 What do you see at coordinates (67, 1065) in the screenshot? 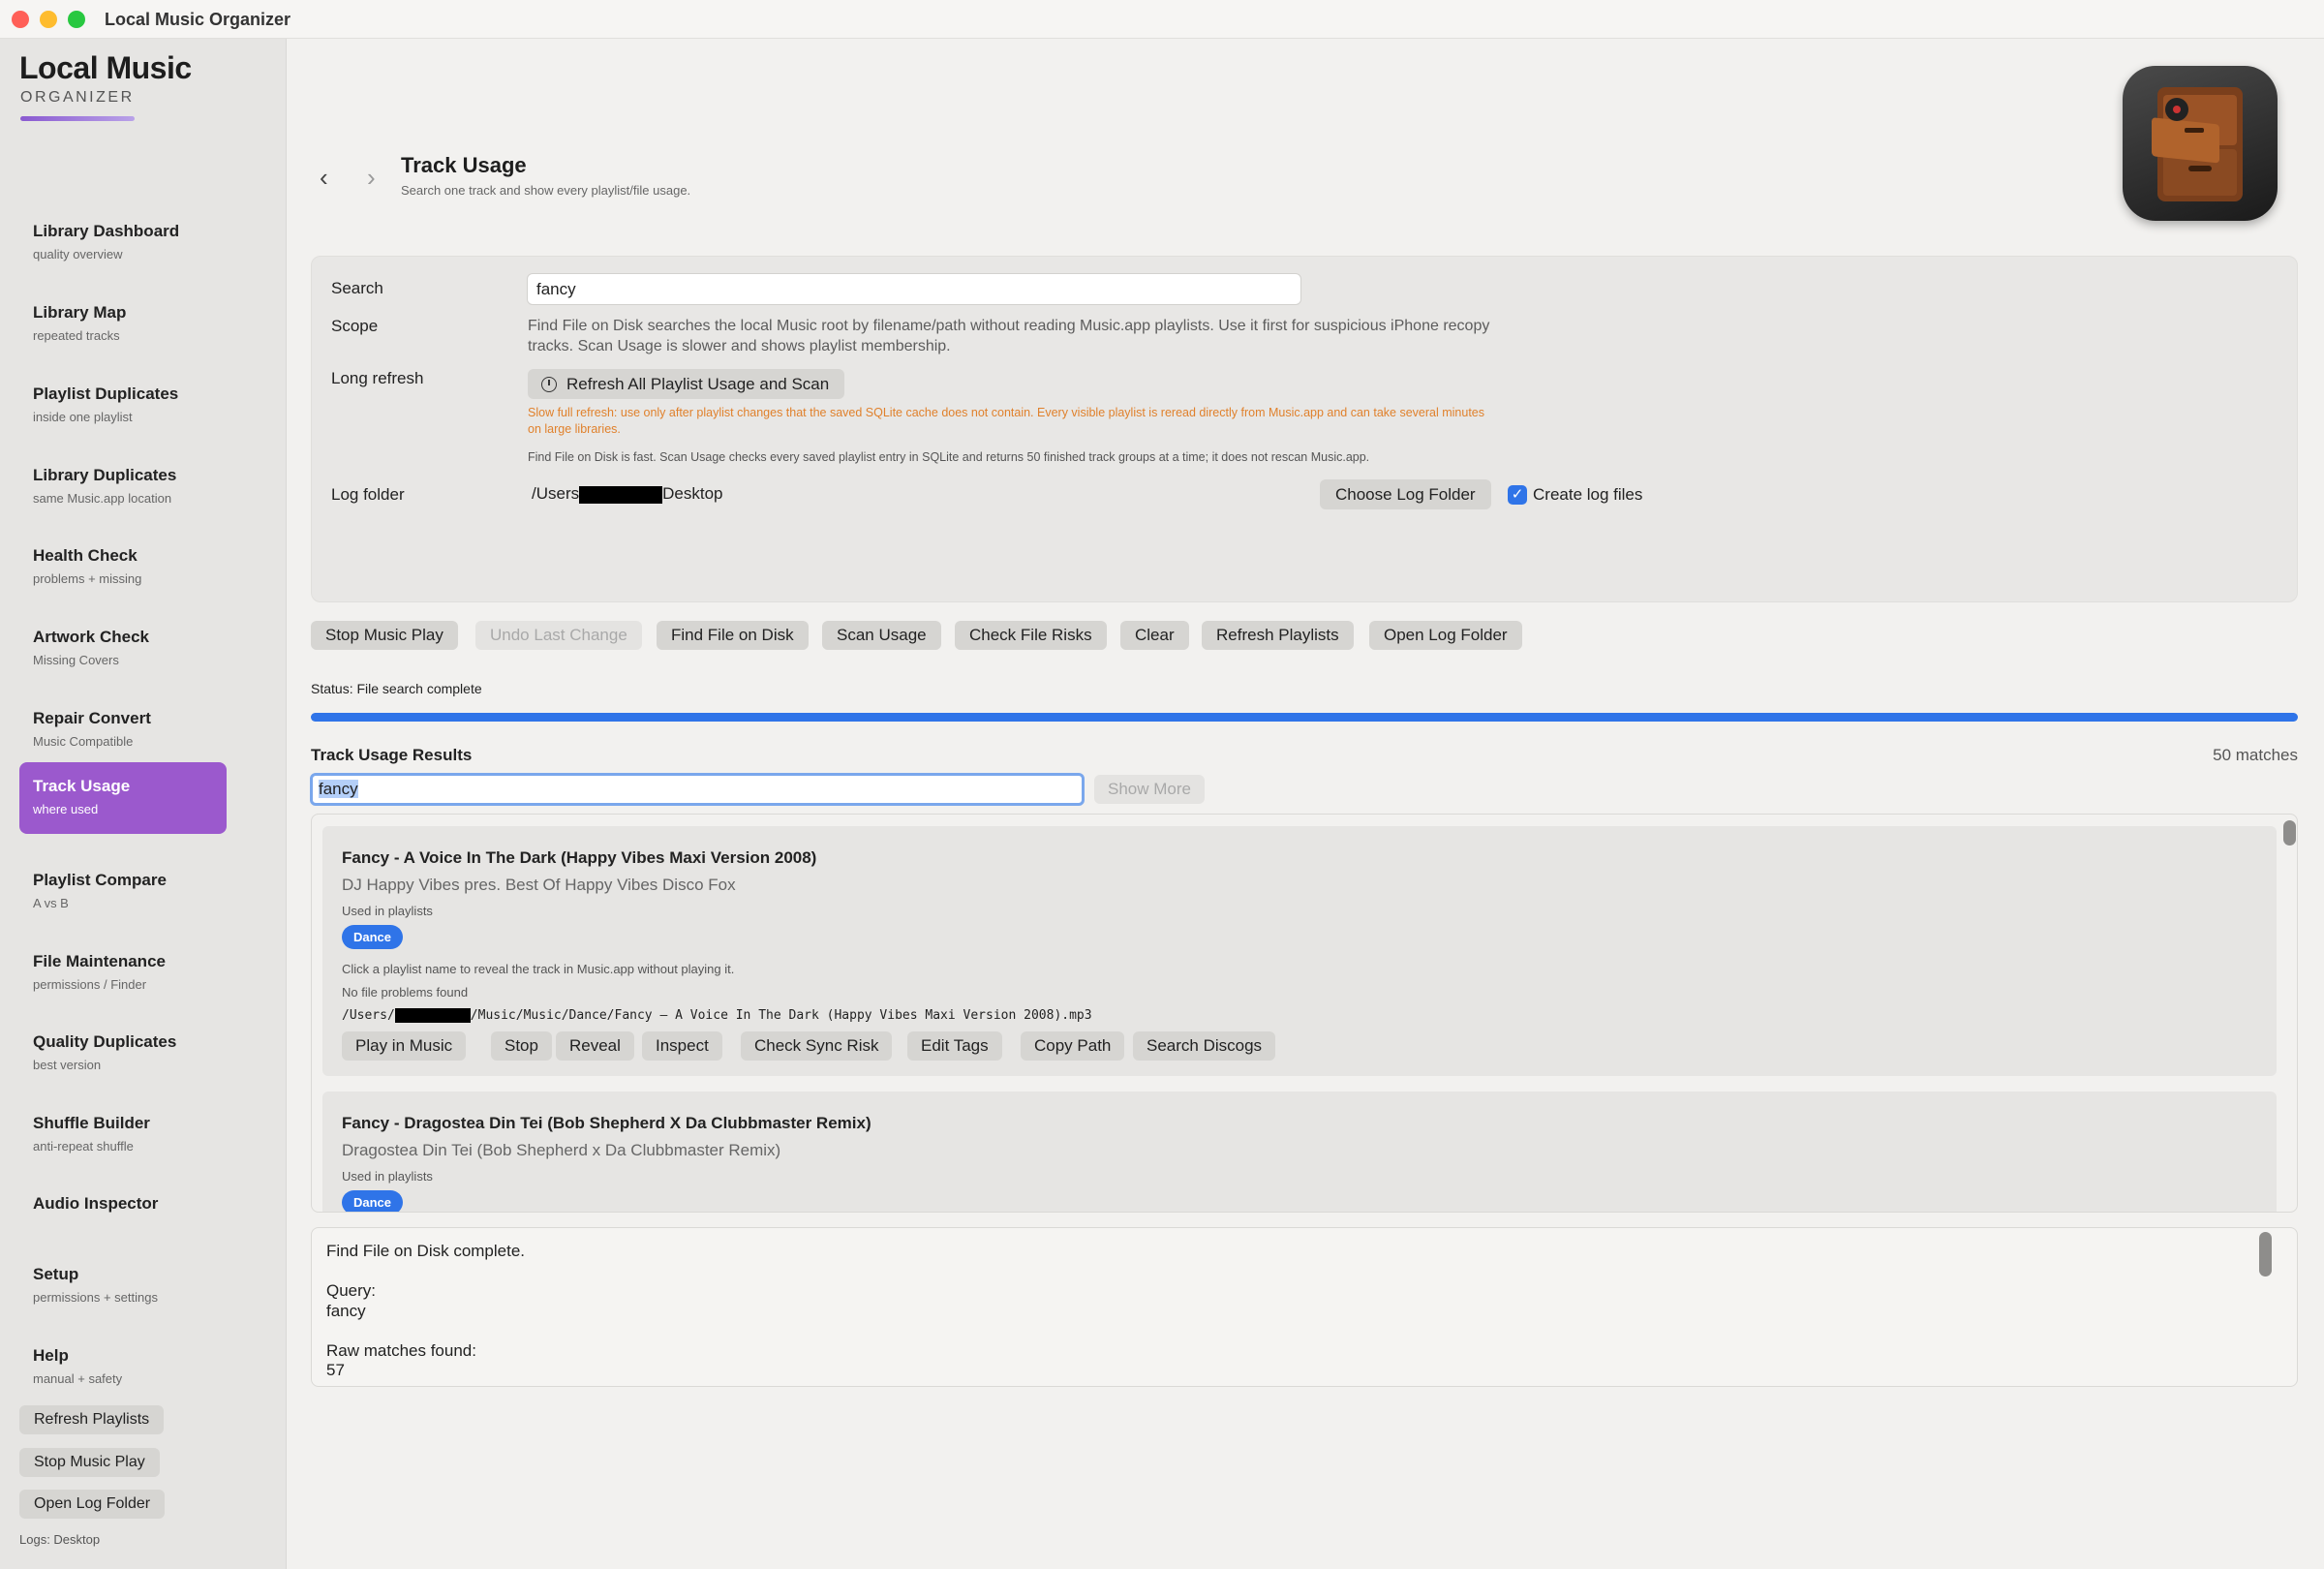
I see `sidebar-item-sublabel: best version` at bounding box center [67, 1065].